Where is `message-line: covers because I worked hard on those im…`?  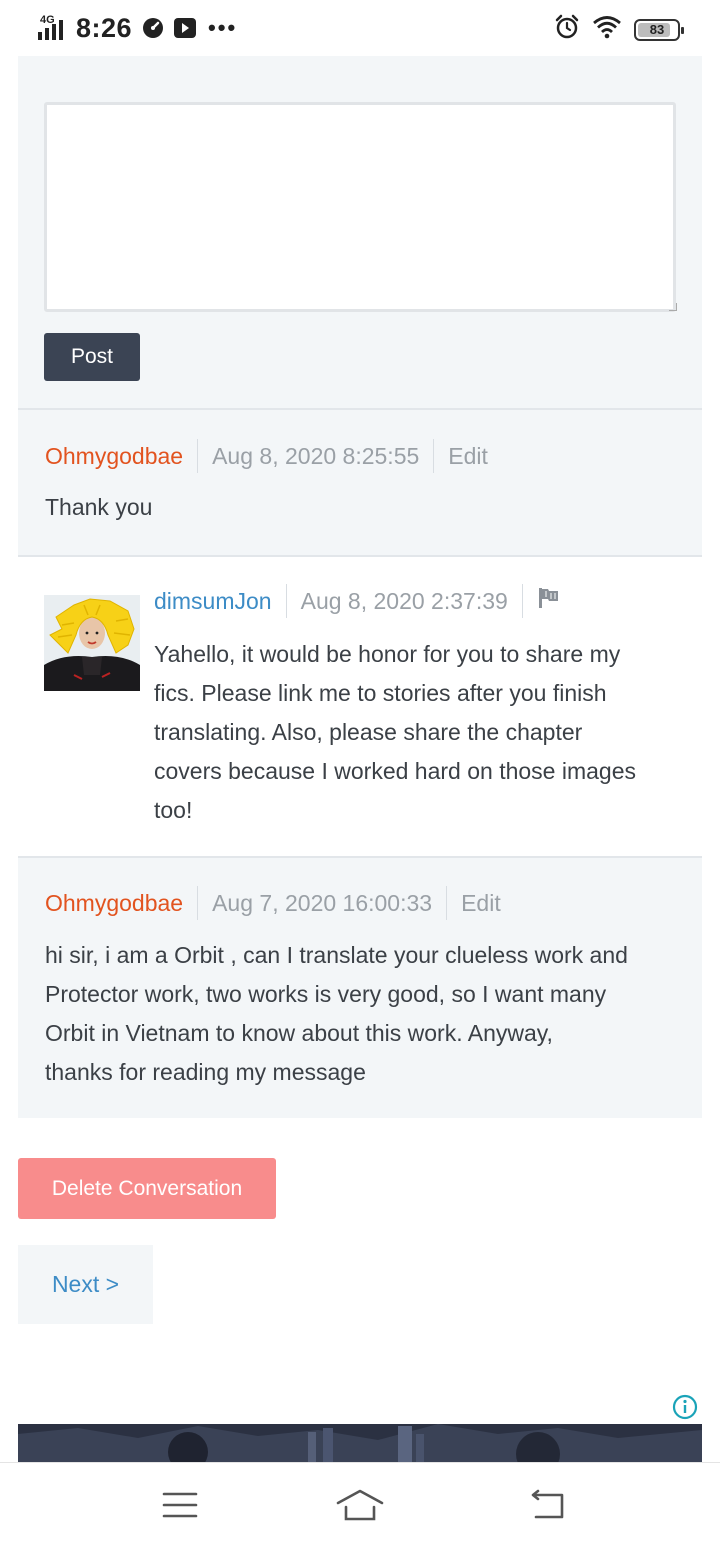 message-line: covers because I worked hard on those im… is located at coordinates (395, 771).